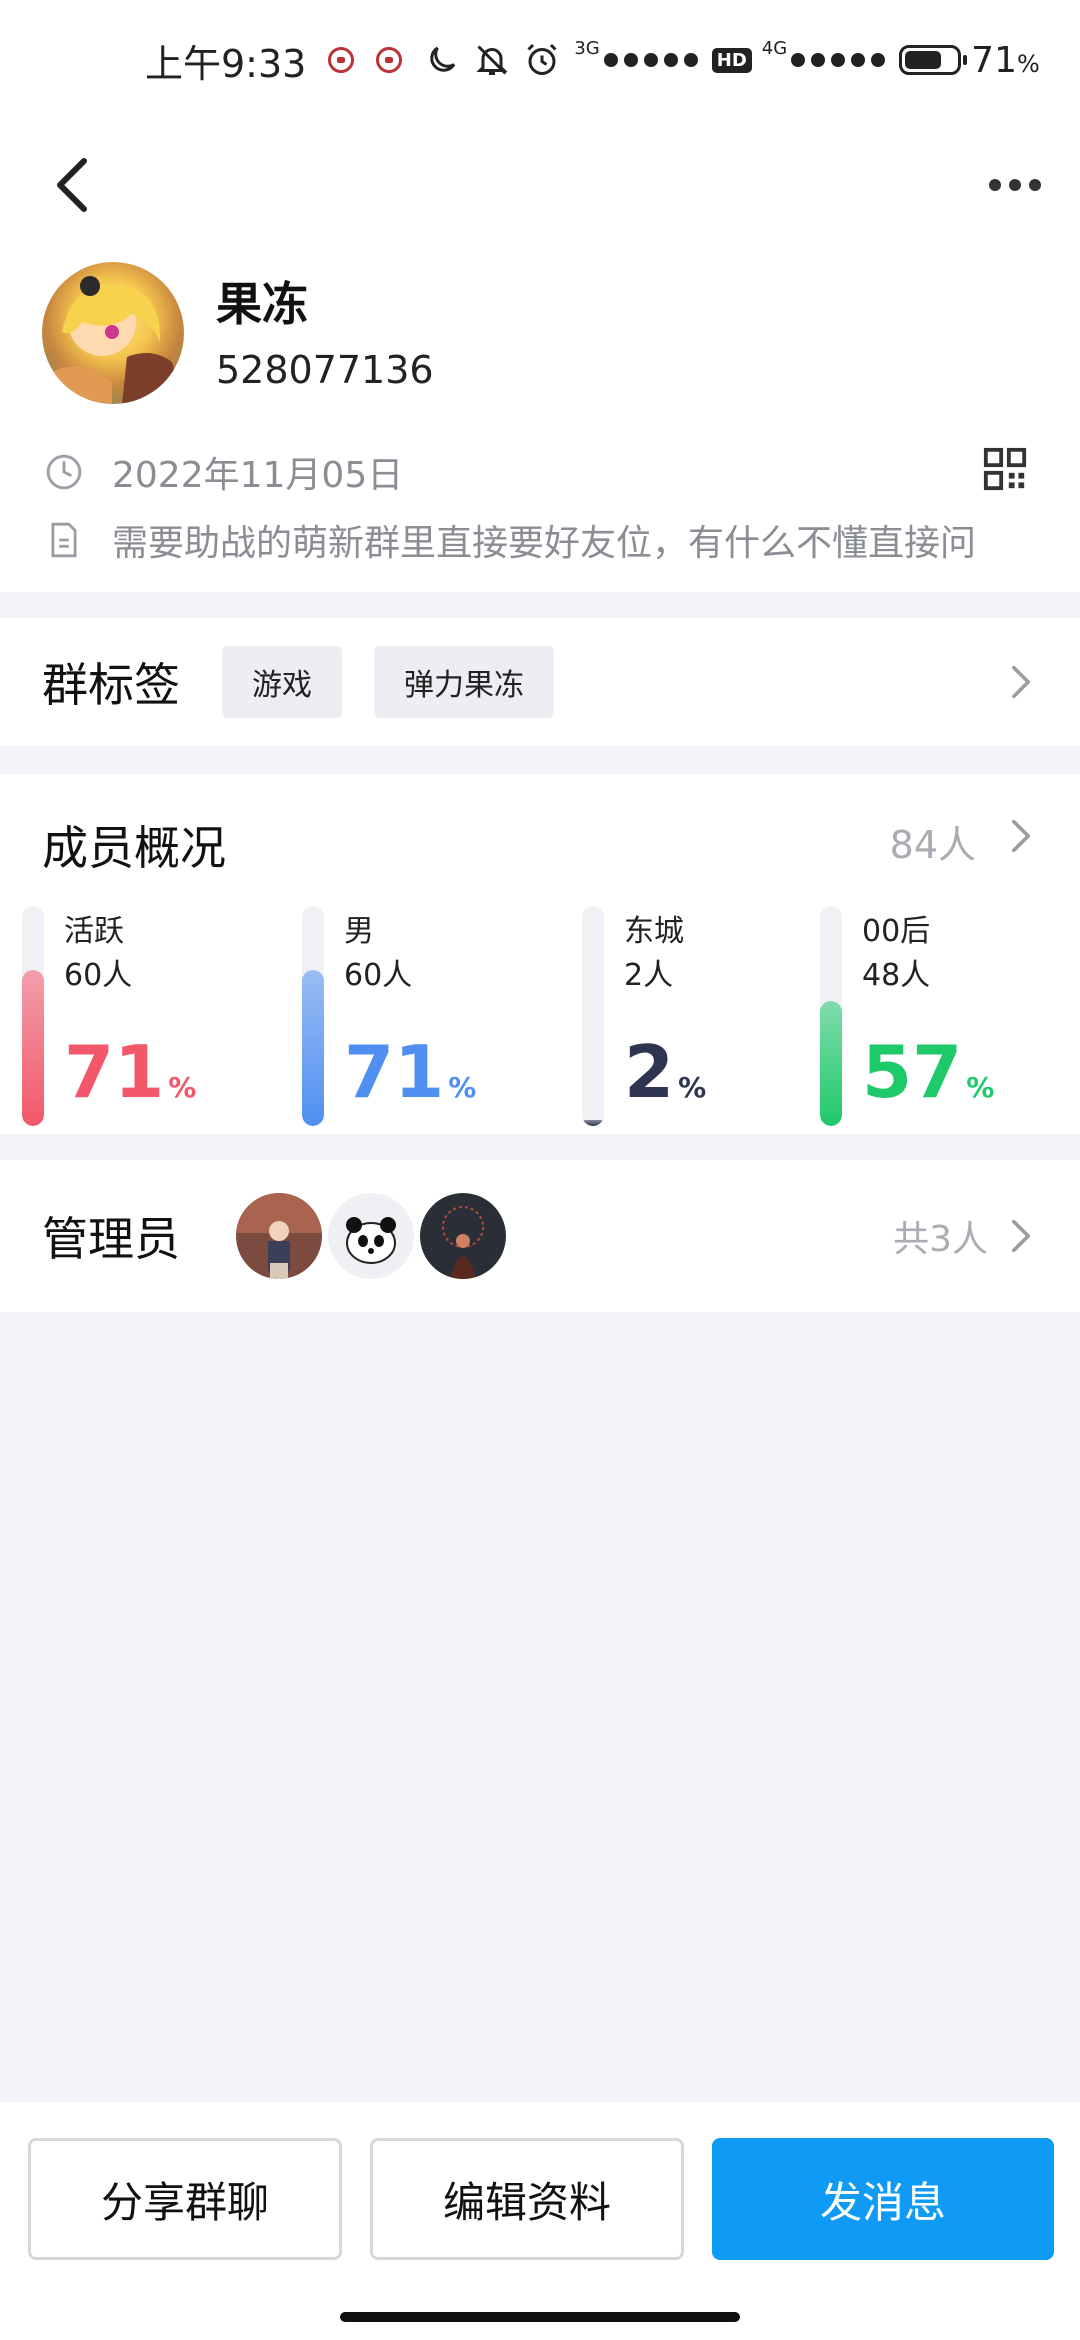 The width and height of the screenshot is (1080, 2340). I want to click on admin-avatar-list, so click(371, 1236).